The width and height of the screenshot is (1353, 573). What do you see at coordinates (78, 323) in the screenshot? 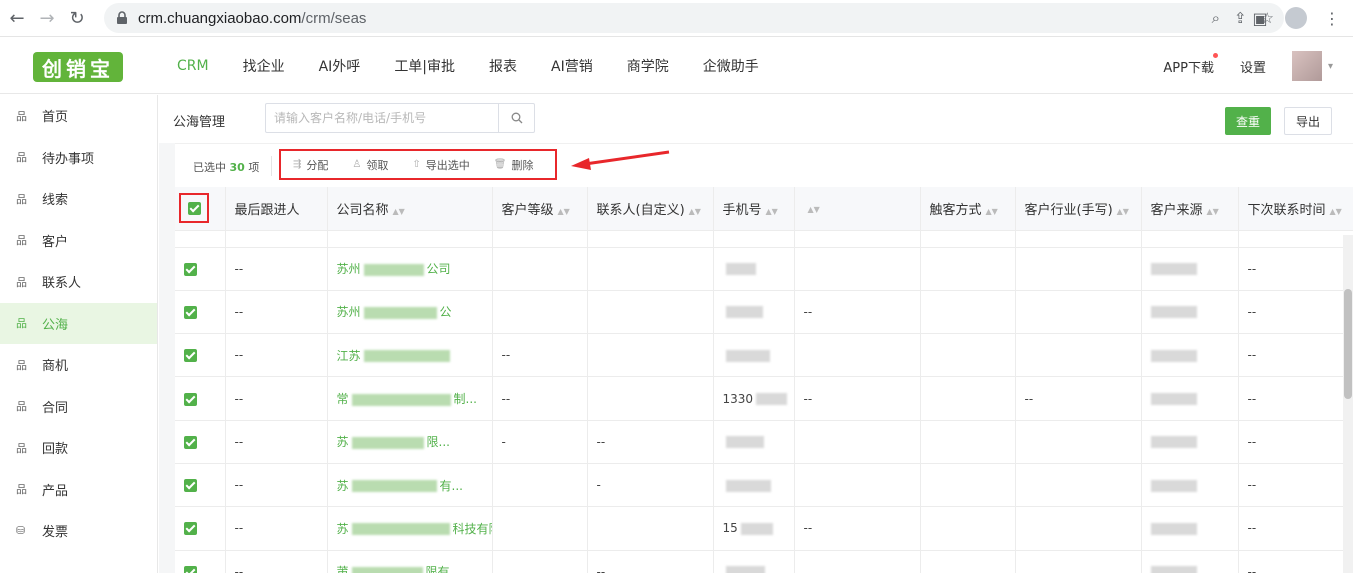
I see `sidebar-item-public-pool: 品 公海` at bounding box center [78, 323].